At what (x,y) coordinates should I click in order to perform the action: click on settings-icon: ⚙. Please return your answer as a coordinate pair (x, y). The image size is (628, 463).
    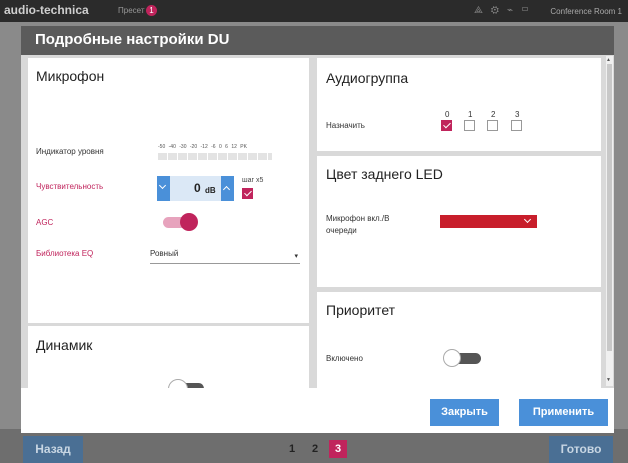
    Looking at the image, I should click on (499, 10).